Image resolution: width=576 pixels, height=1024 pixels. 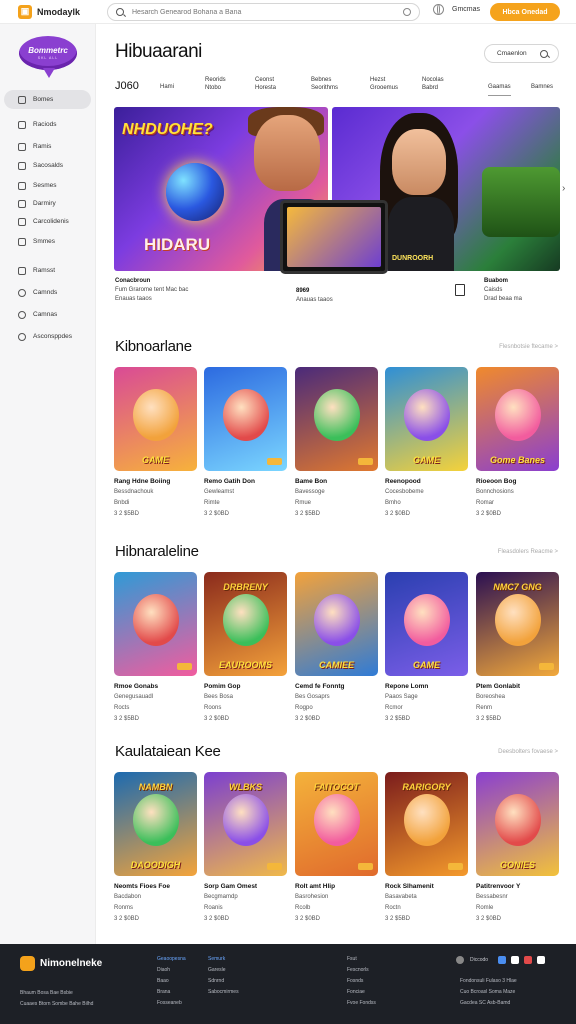 I want to click on game-title: Rolt amt Hlip, so click(x=336, y=886).